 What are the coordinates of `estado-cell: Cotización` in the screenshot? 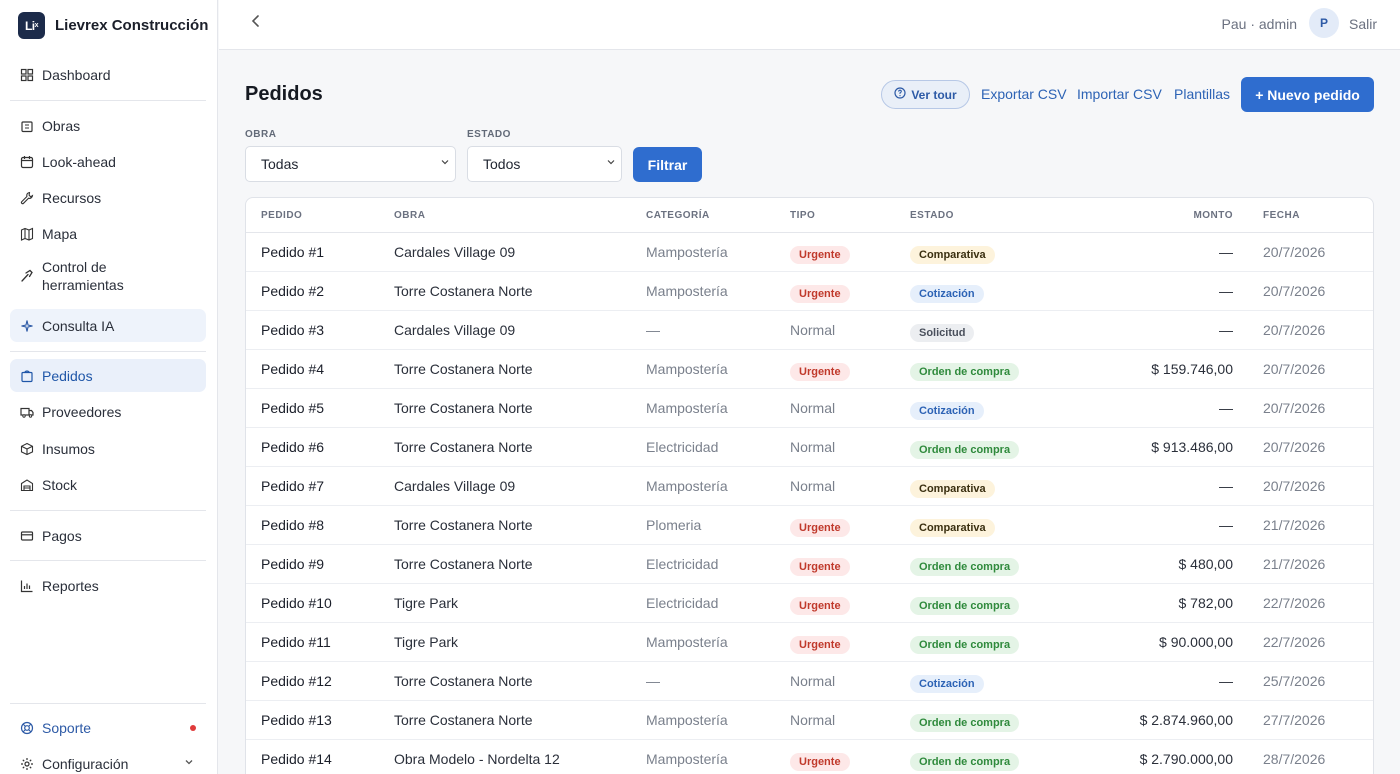 It's located at (947, 293).